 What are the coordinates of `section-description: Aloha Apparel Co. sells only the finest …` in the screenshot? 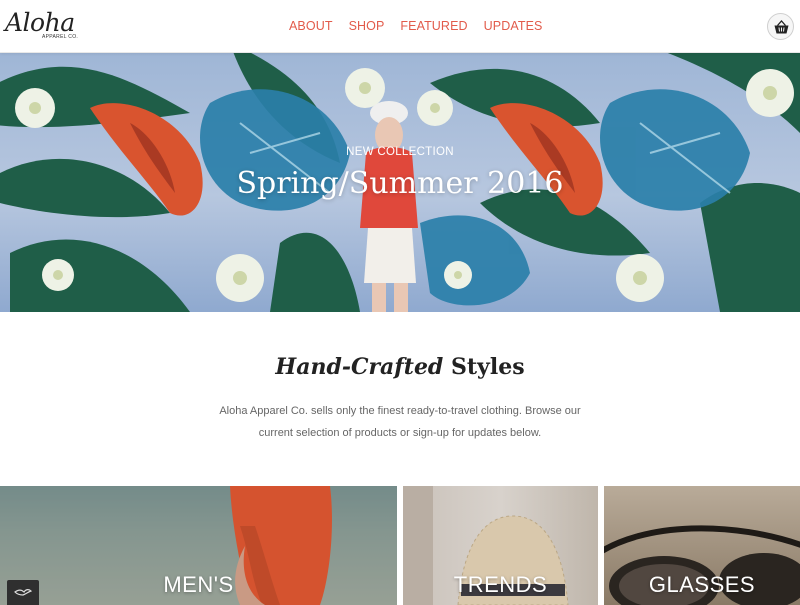 It's located at (400, 422).